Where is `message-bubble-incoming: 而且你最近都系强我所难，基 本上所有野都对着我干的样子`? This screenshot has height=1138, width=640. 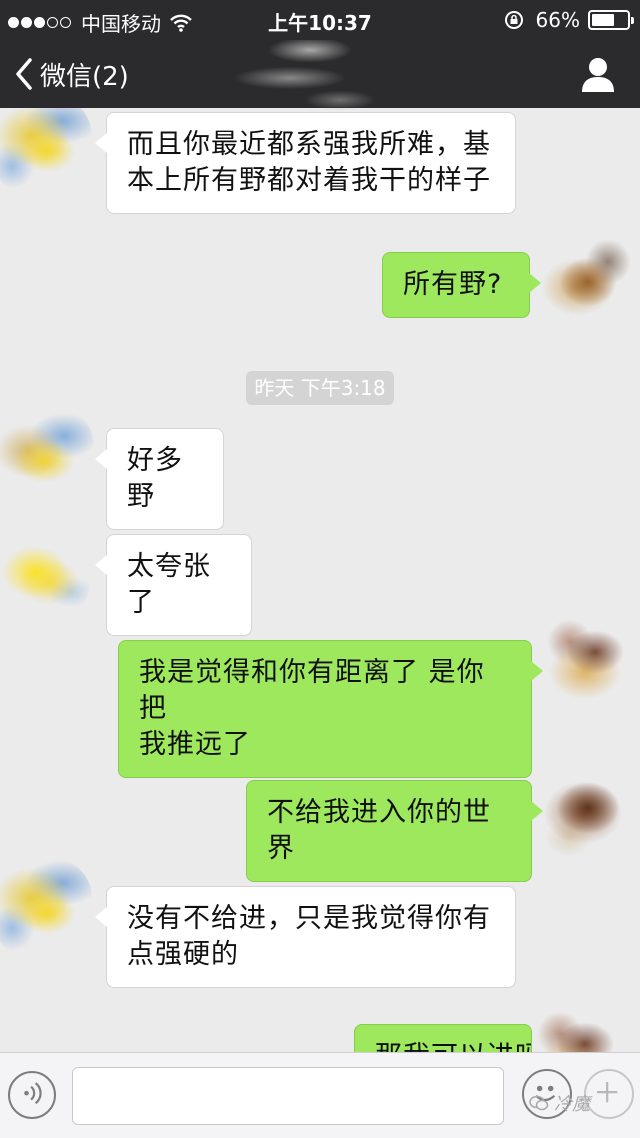 message-bubble-incoming: 而且你最近都系强我所难，基 本上所有野都对着我干的样子 is located at coordinates (305, 163).